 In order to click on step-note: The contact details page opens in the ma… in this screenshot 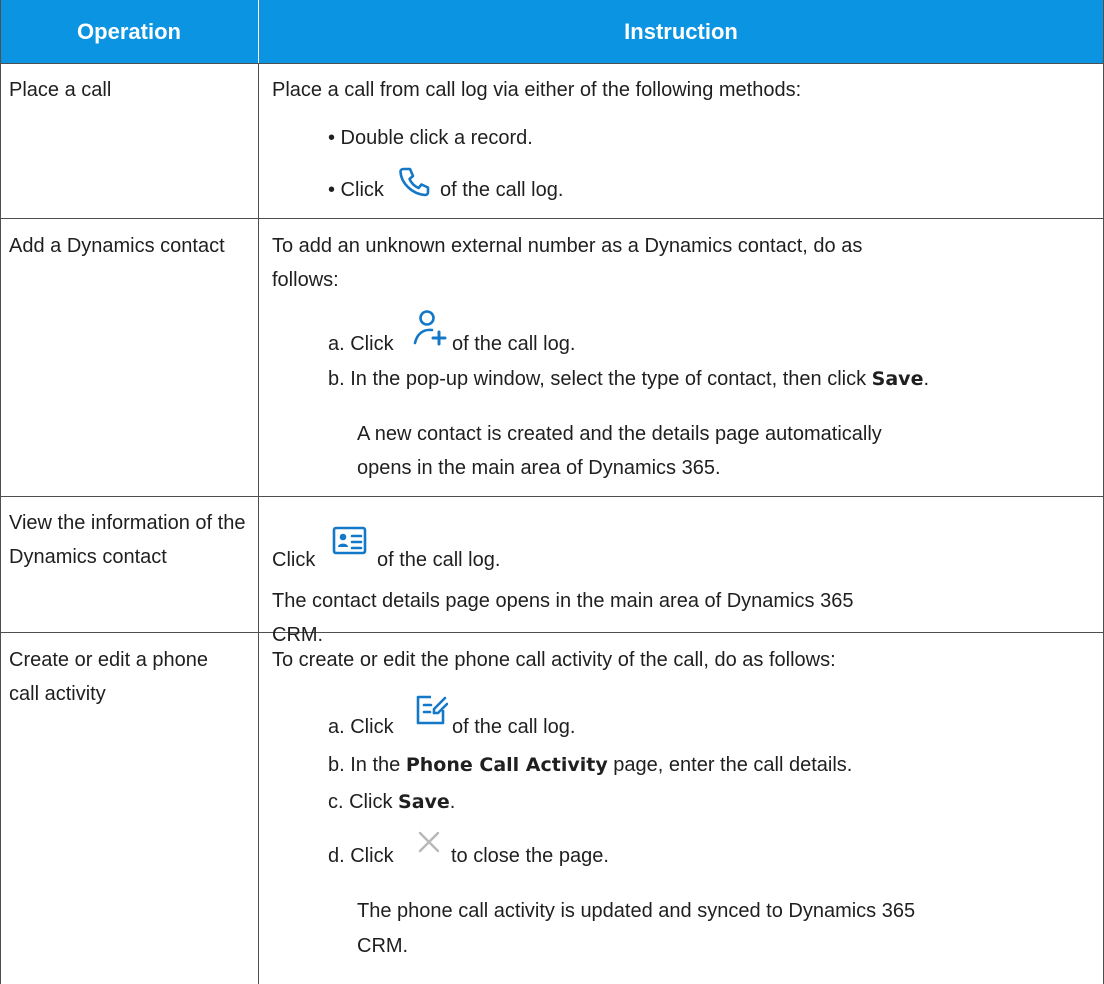, I will do `click(563, 601)`.